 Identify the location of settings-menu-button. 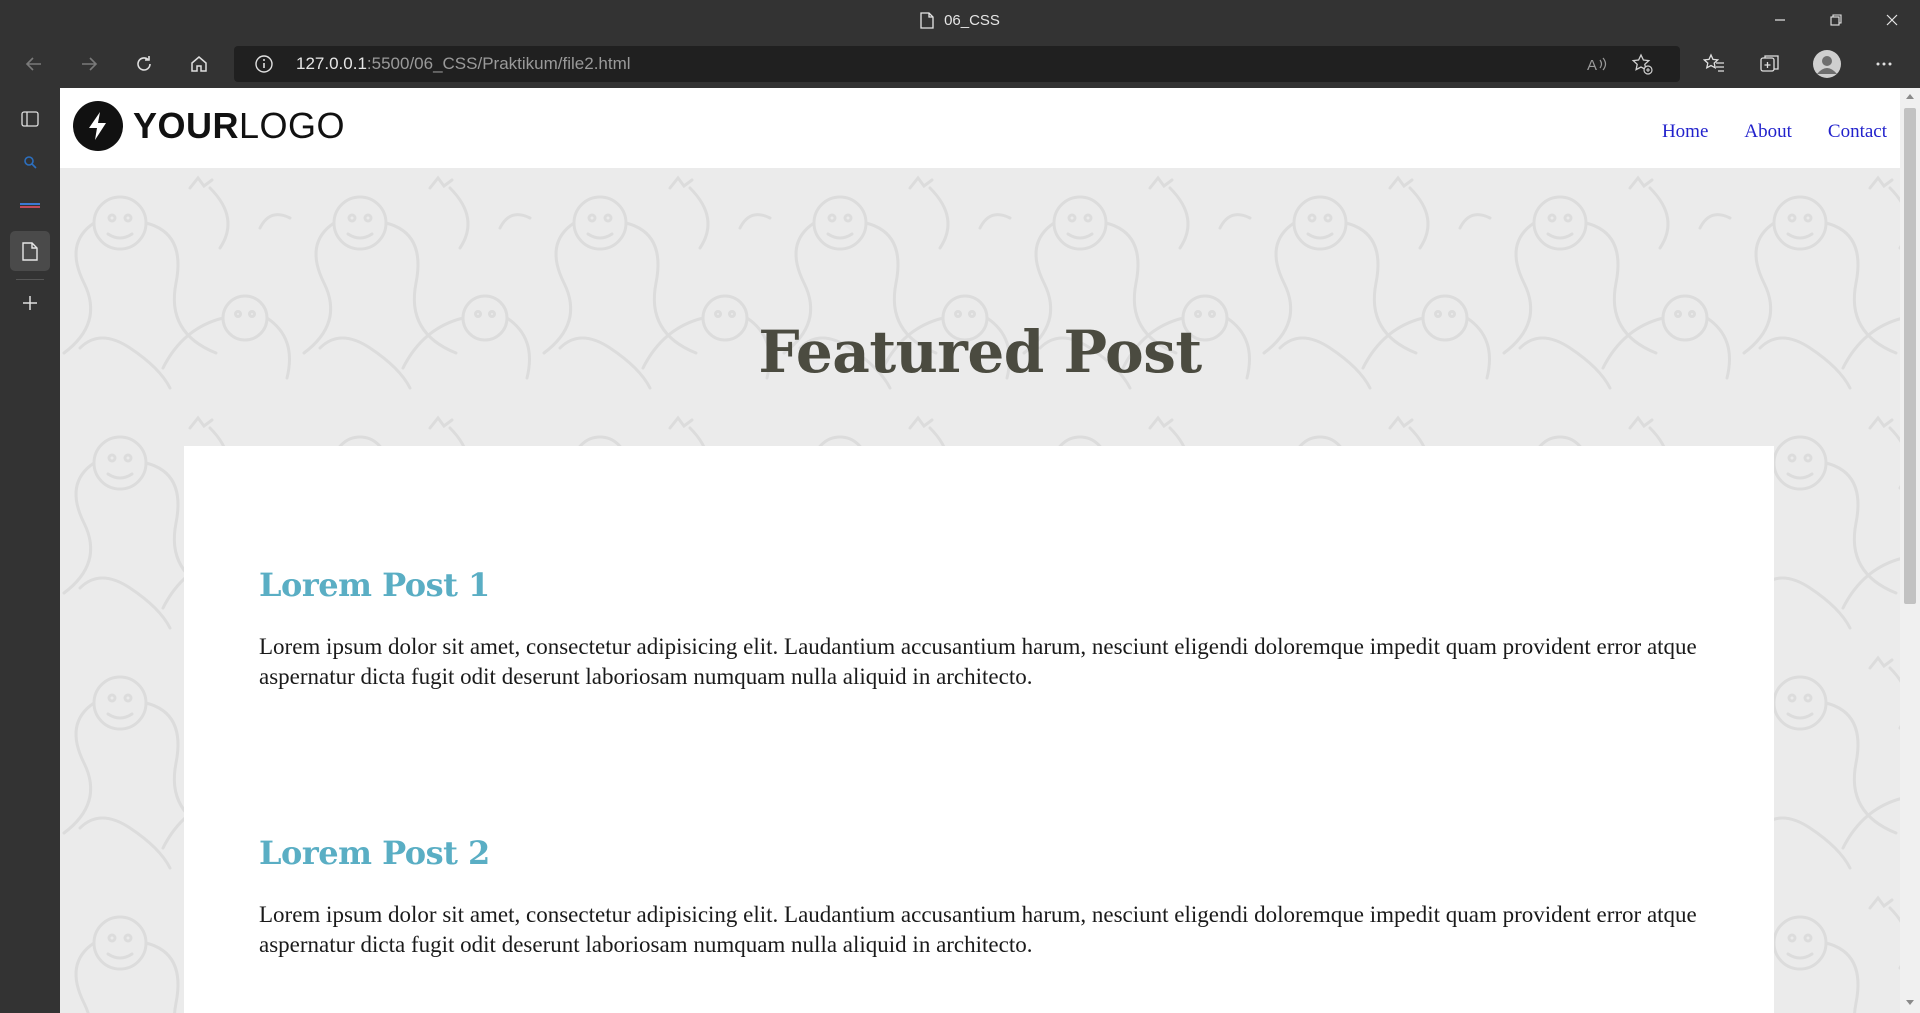
(1884, 64).